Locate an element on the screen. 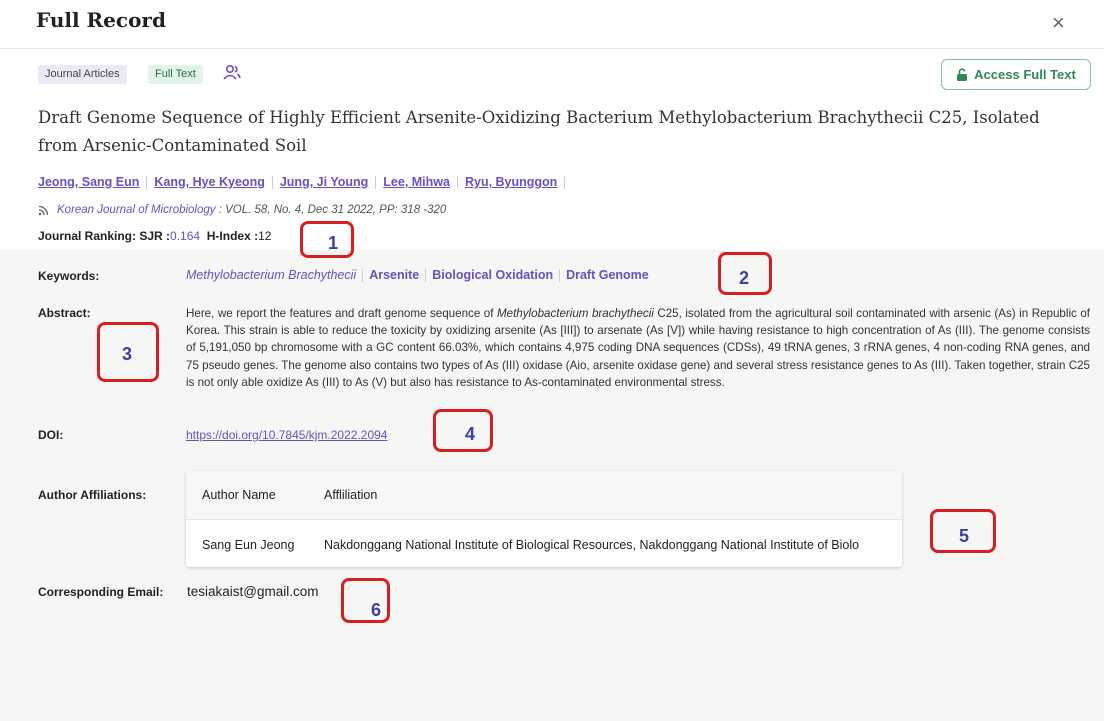  annotation-number: 6 is located at coordinates (376, 610).